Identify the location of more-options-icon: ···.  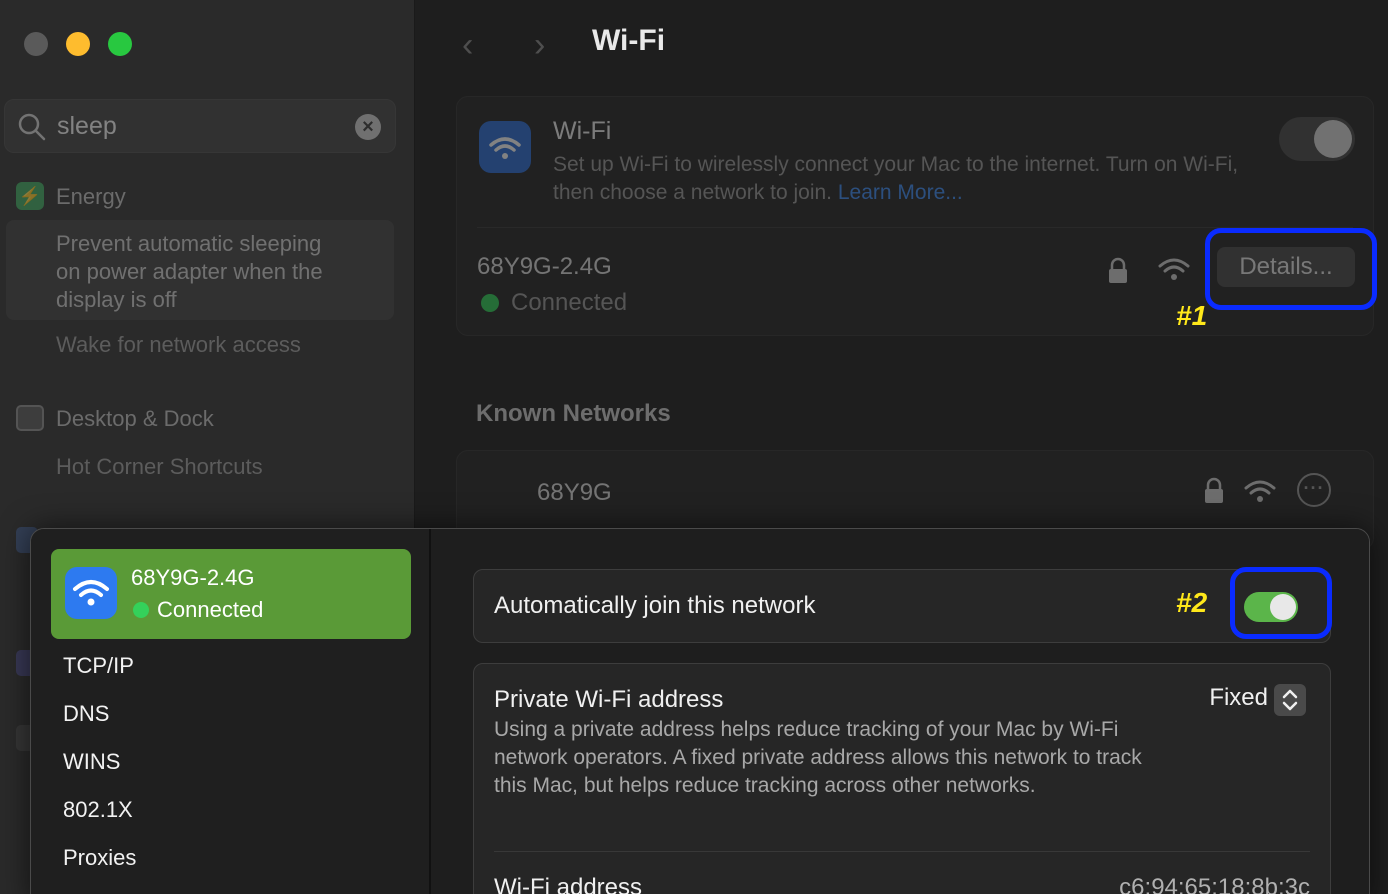
(1314, 490).